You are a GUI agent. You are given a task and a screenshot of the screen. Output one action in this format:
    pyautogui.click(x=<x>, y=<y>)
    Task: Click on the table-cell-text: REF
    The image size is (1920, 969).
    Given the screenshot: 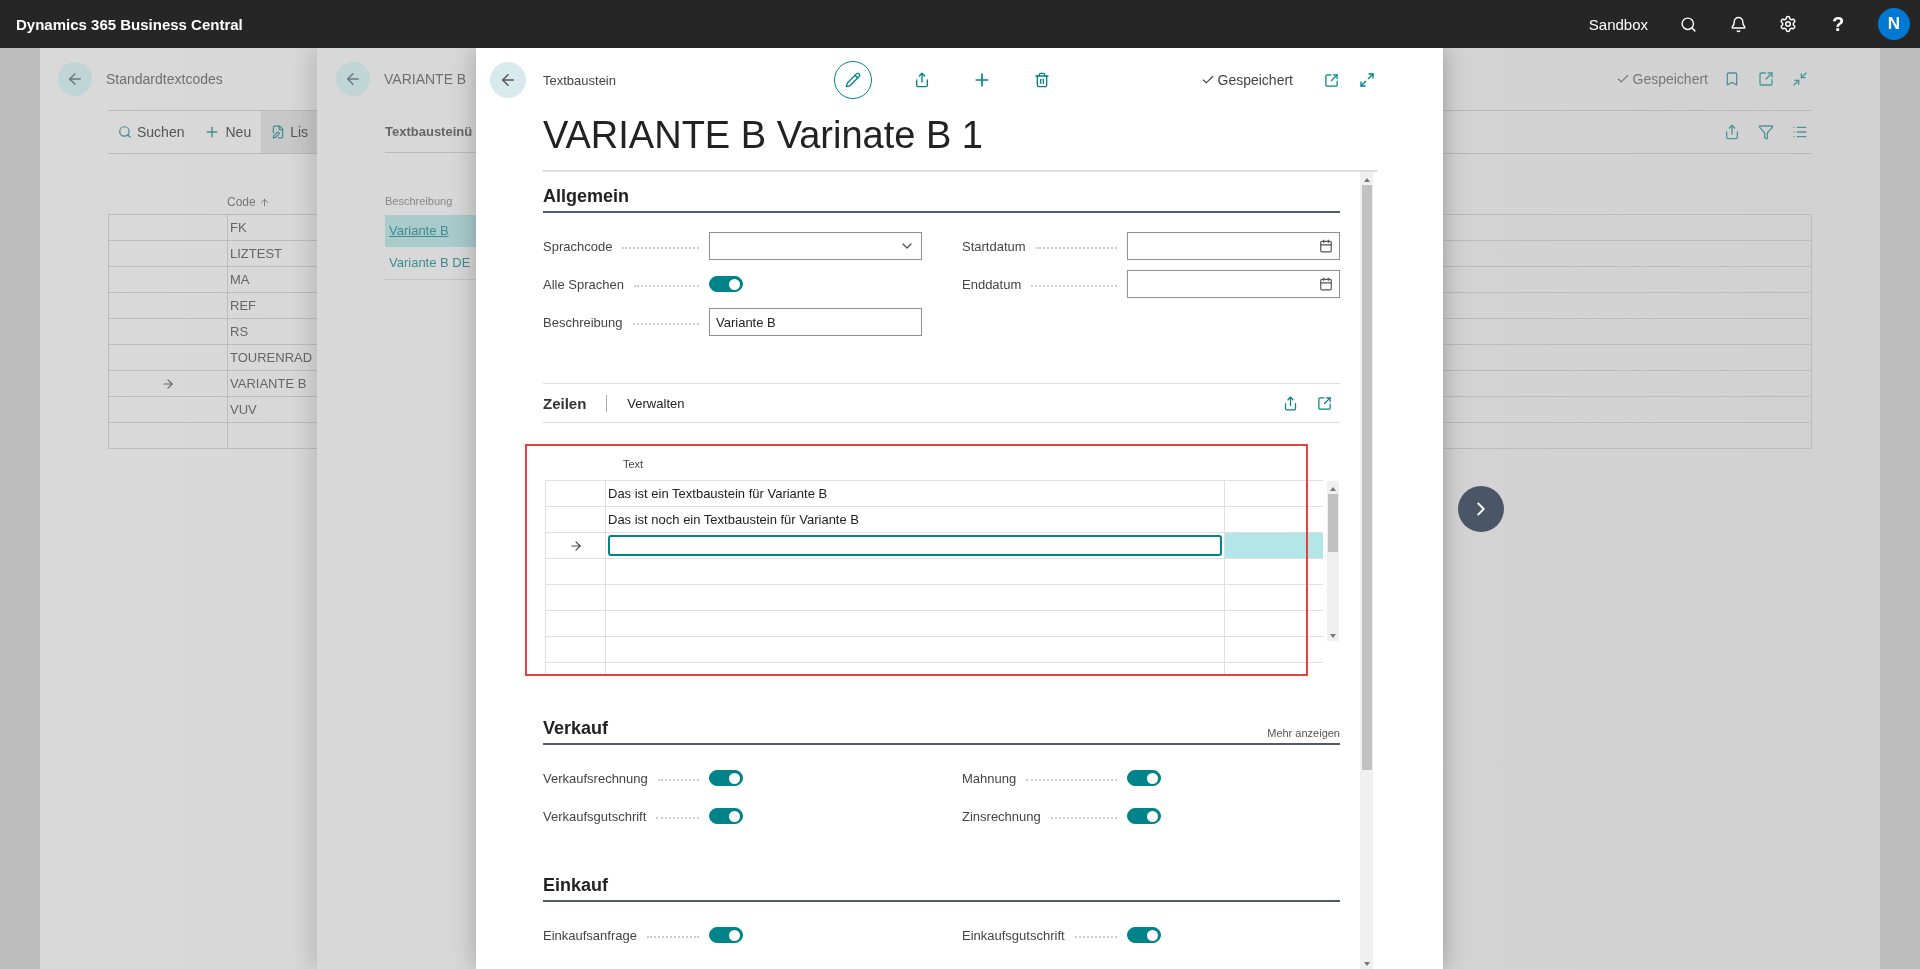 What is the action you would take?
    pyautogui.click(x=242, y=306)
    